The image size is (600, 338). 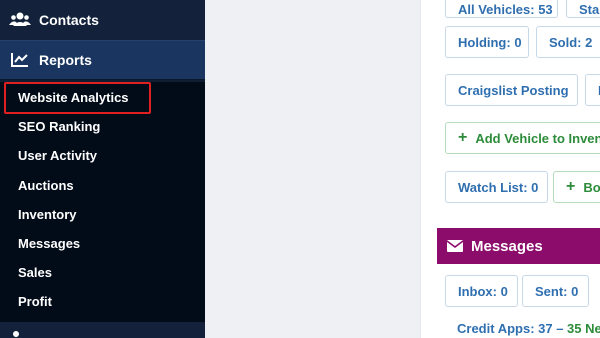 I want to click on craigslist-posting-button: Craigslist Posting, so click(x=511, y=90).